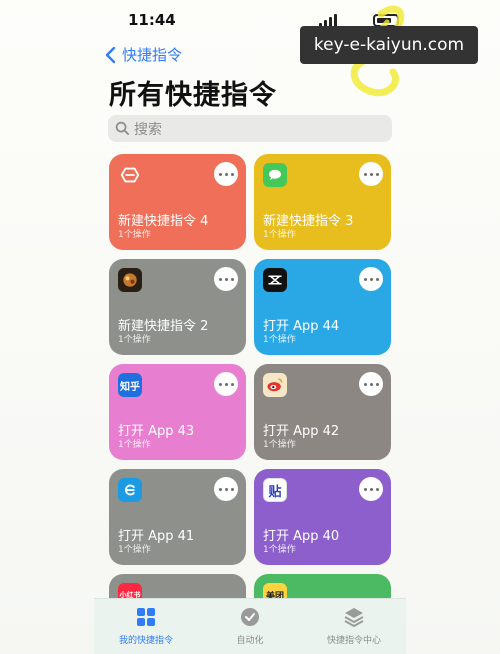  I want to click on tab-bar: 我的快捷指令 自动化 快捷指令中心, so click(250, 626).